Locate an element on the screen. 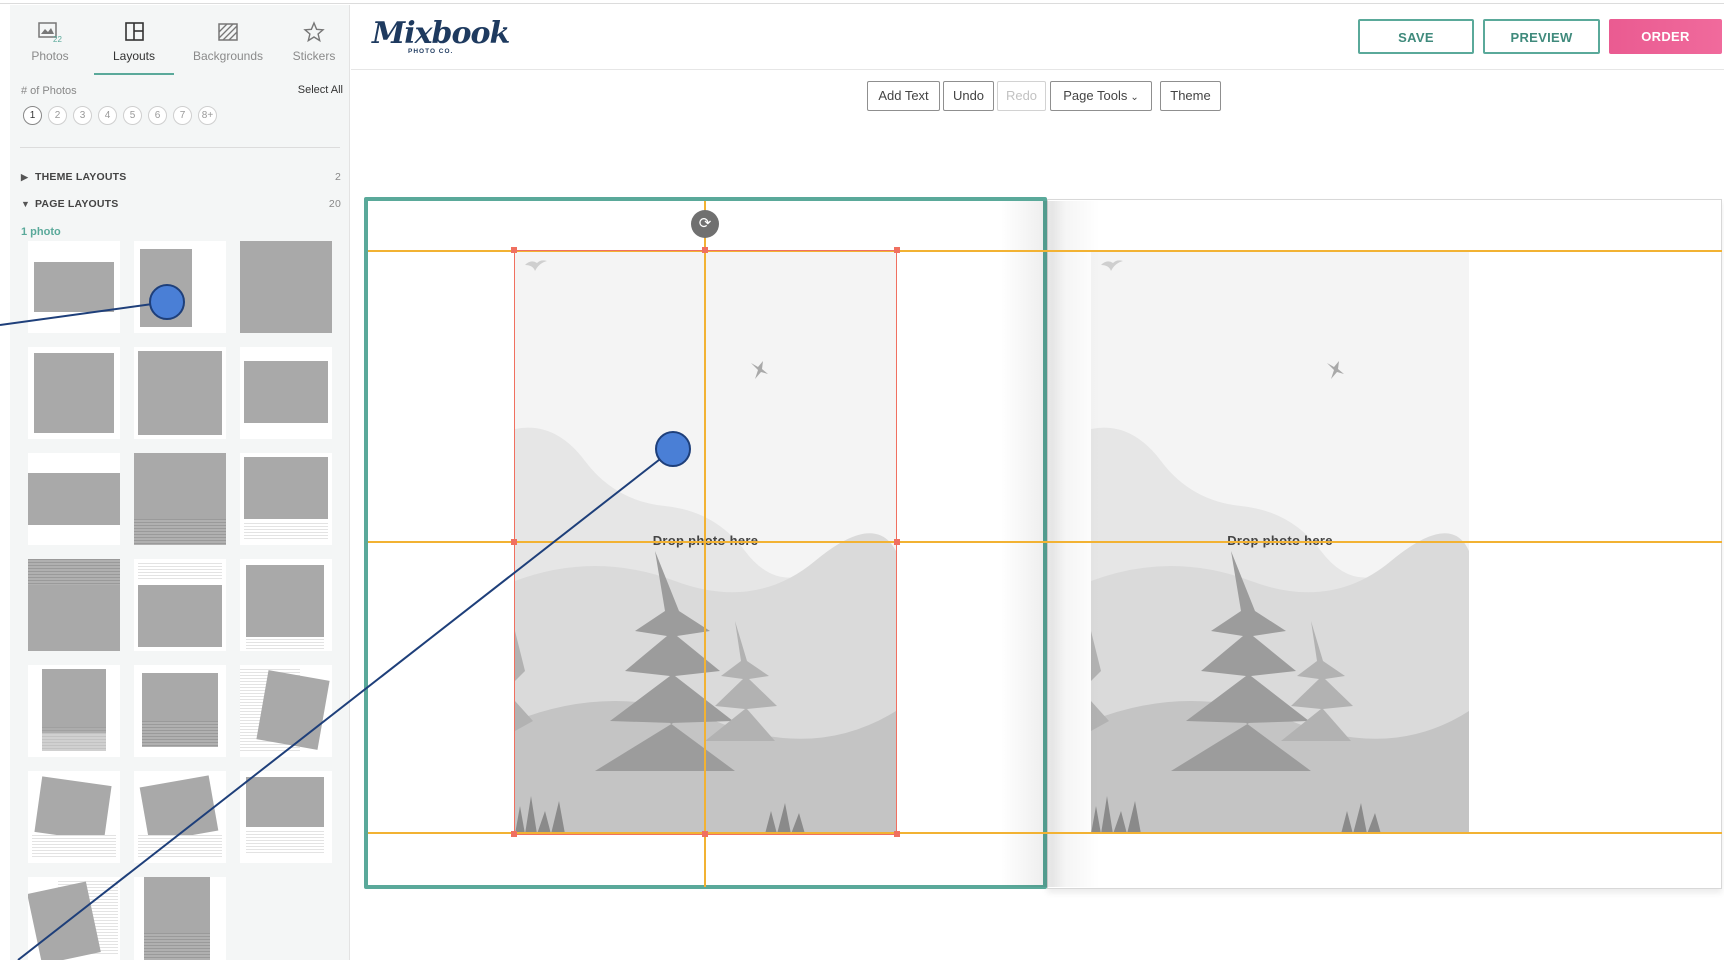 This screenshot has height=960, width=1724. tab-backgrounds-label: Backgrounds is located at coordinates (228, 56).